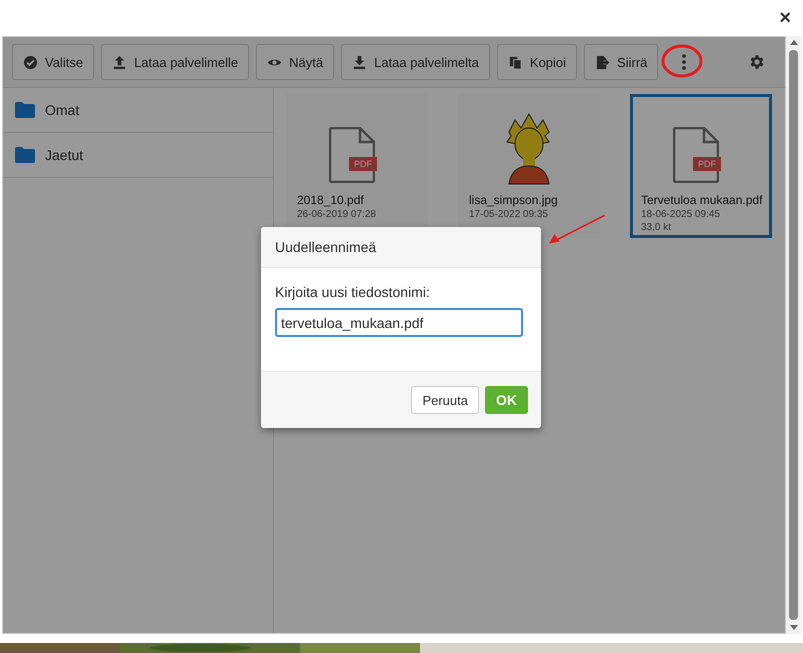  I want to click on file-name: Tervetuloa mukaan.pdf, so click(701, 200).